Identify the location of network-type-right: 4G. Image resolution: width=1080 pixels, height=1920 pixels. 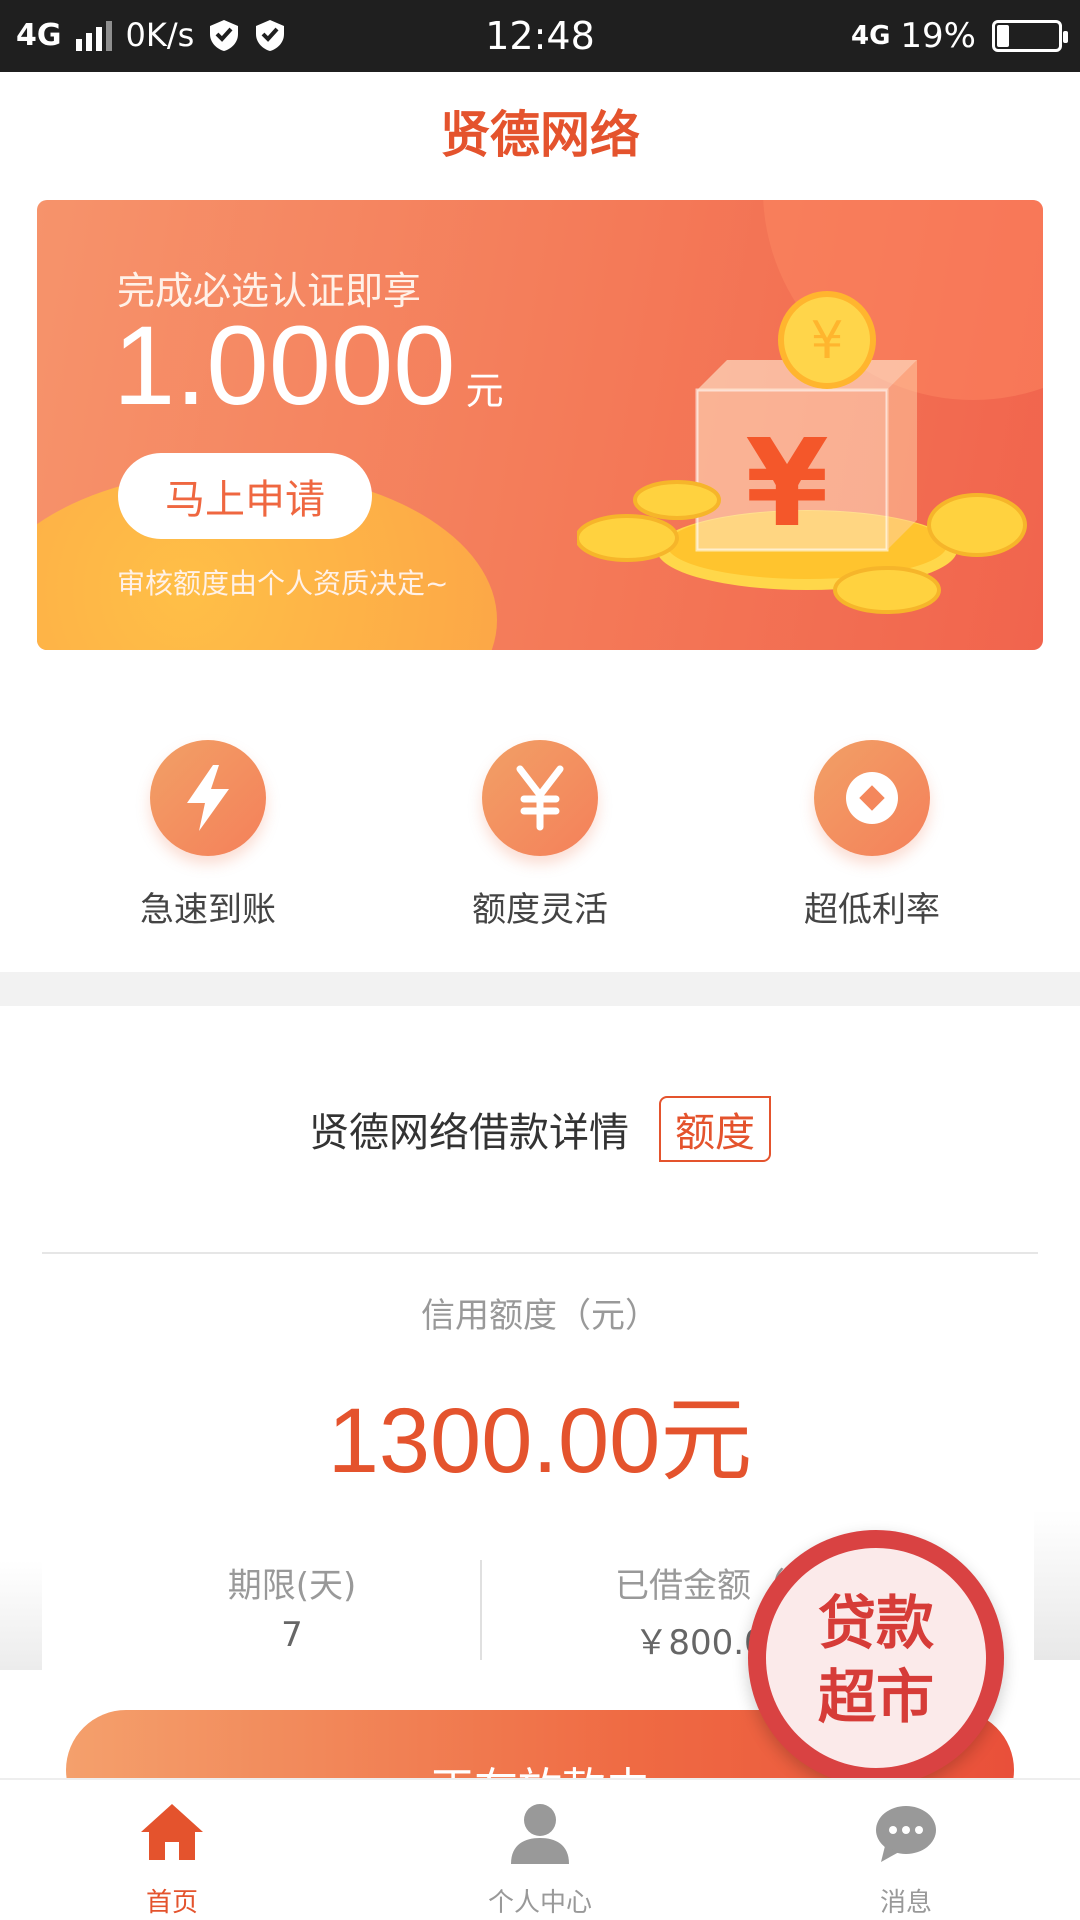
(870, 36).